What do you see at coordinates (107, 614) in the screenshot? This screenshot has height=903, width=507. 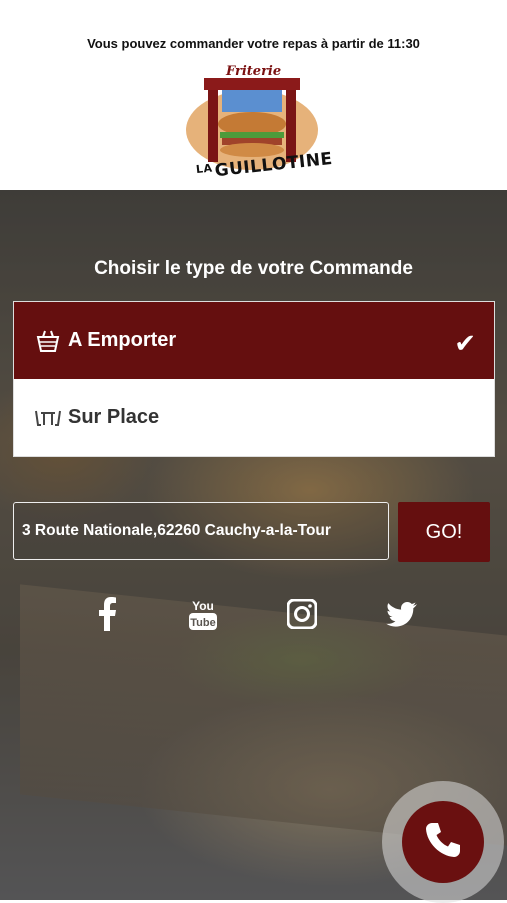 I see `facebook-icon` at bounding box center [107, 614].